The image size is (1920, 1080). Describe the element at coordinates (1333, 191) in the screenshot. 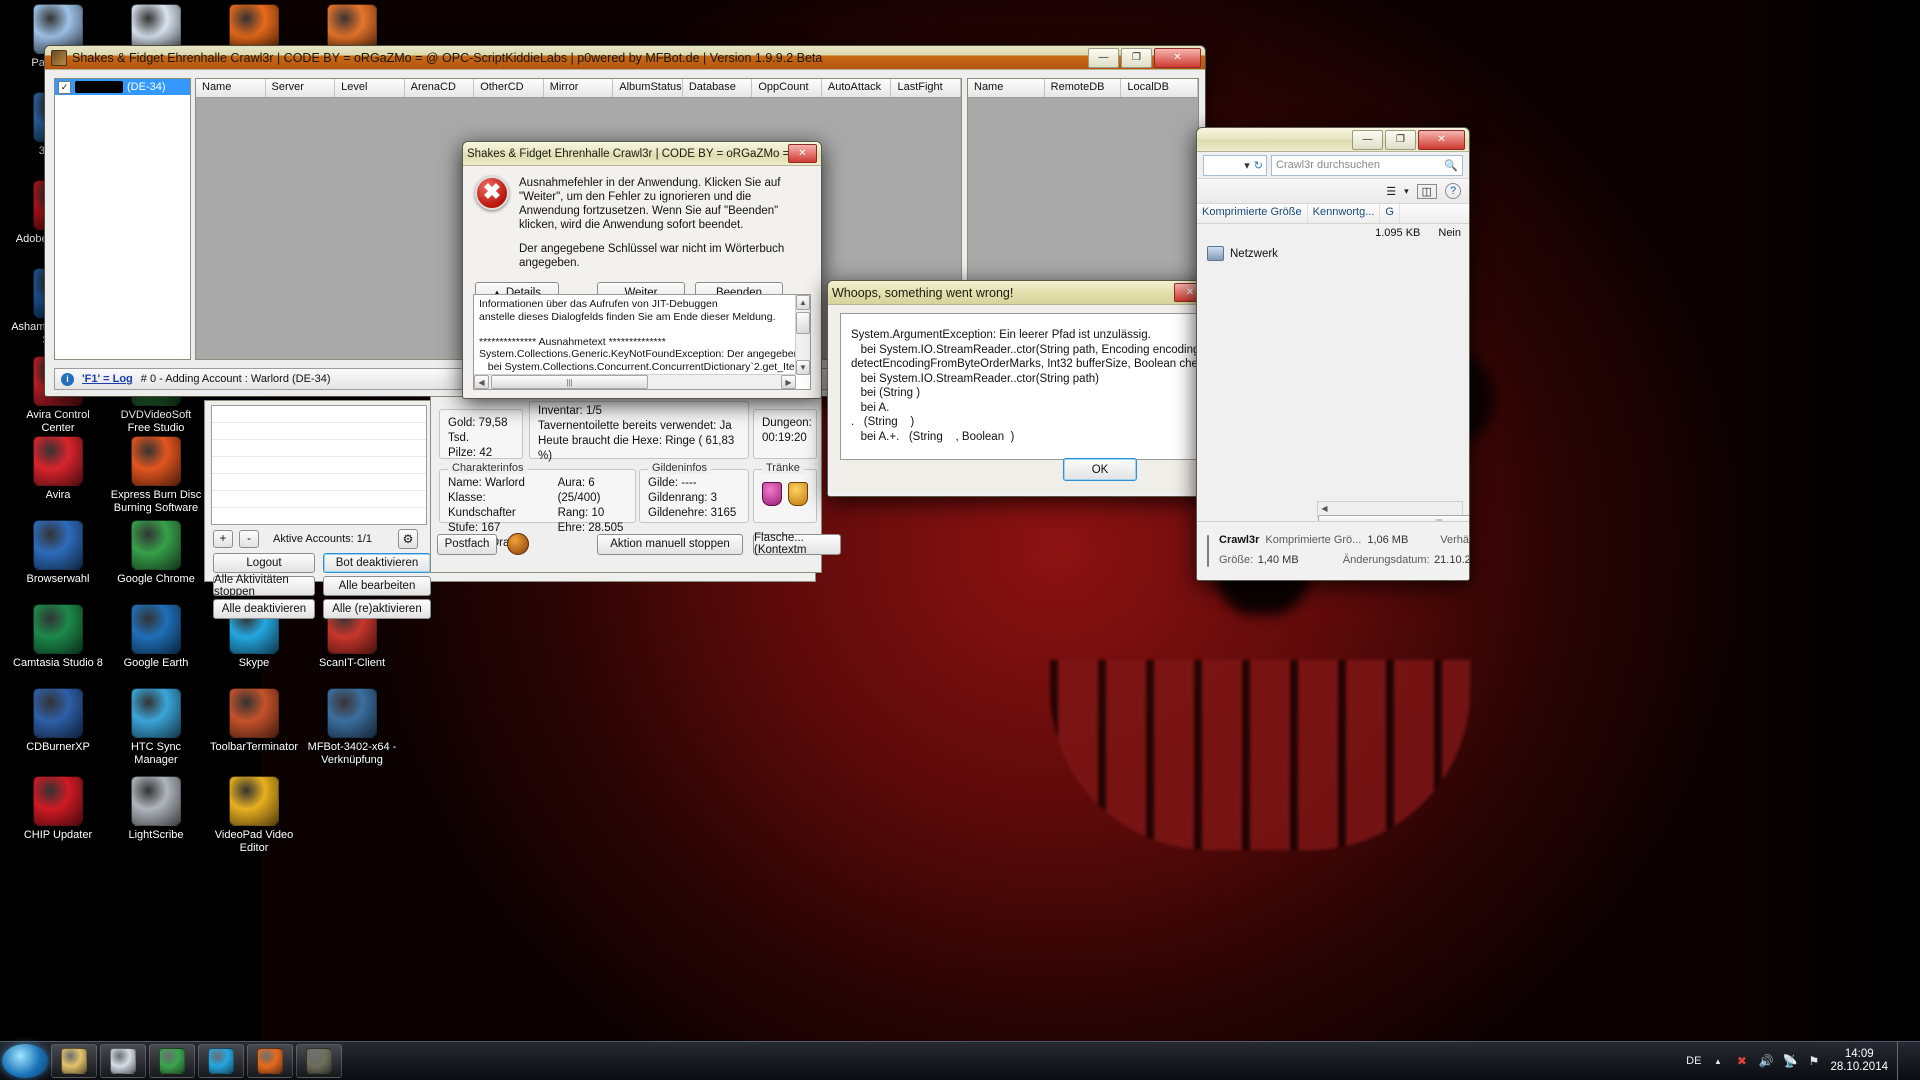

I see `explorer-toolbar: ☰ ▾ ◫ ?` at that location.